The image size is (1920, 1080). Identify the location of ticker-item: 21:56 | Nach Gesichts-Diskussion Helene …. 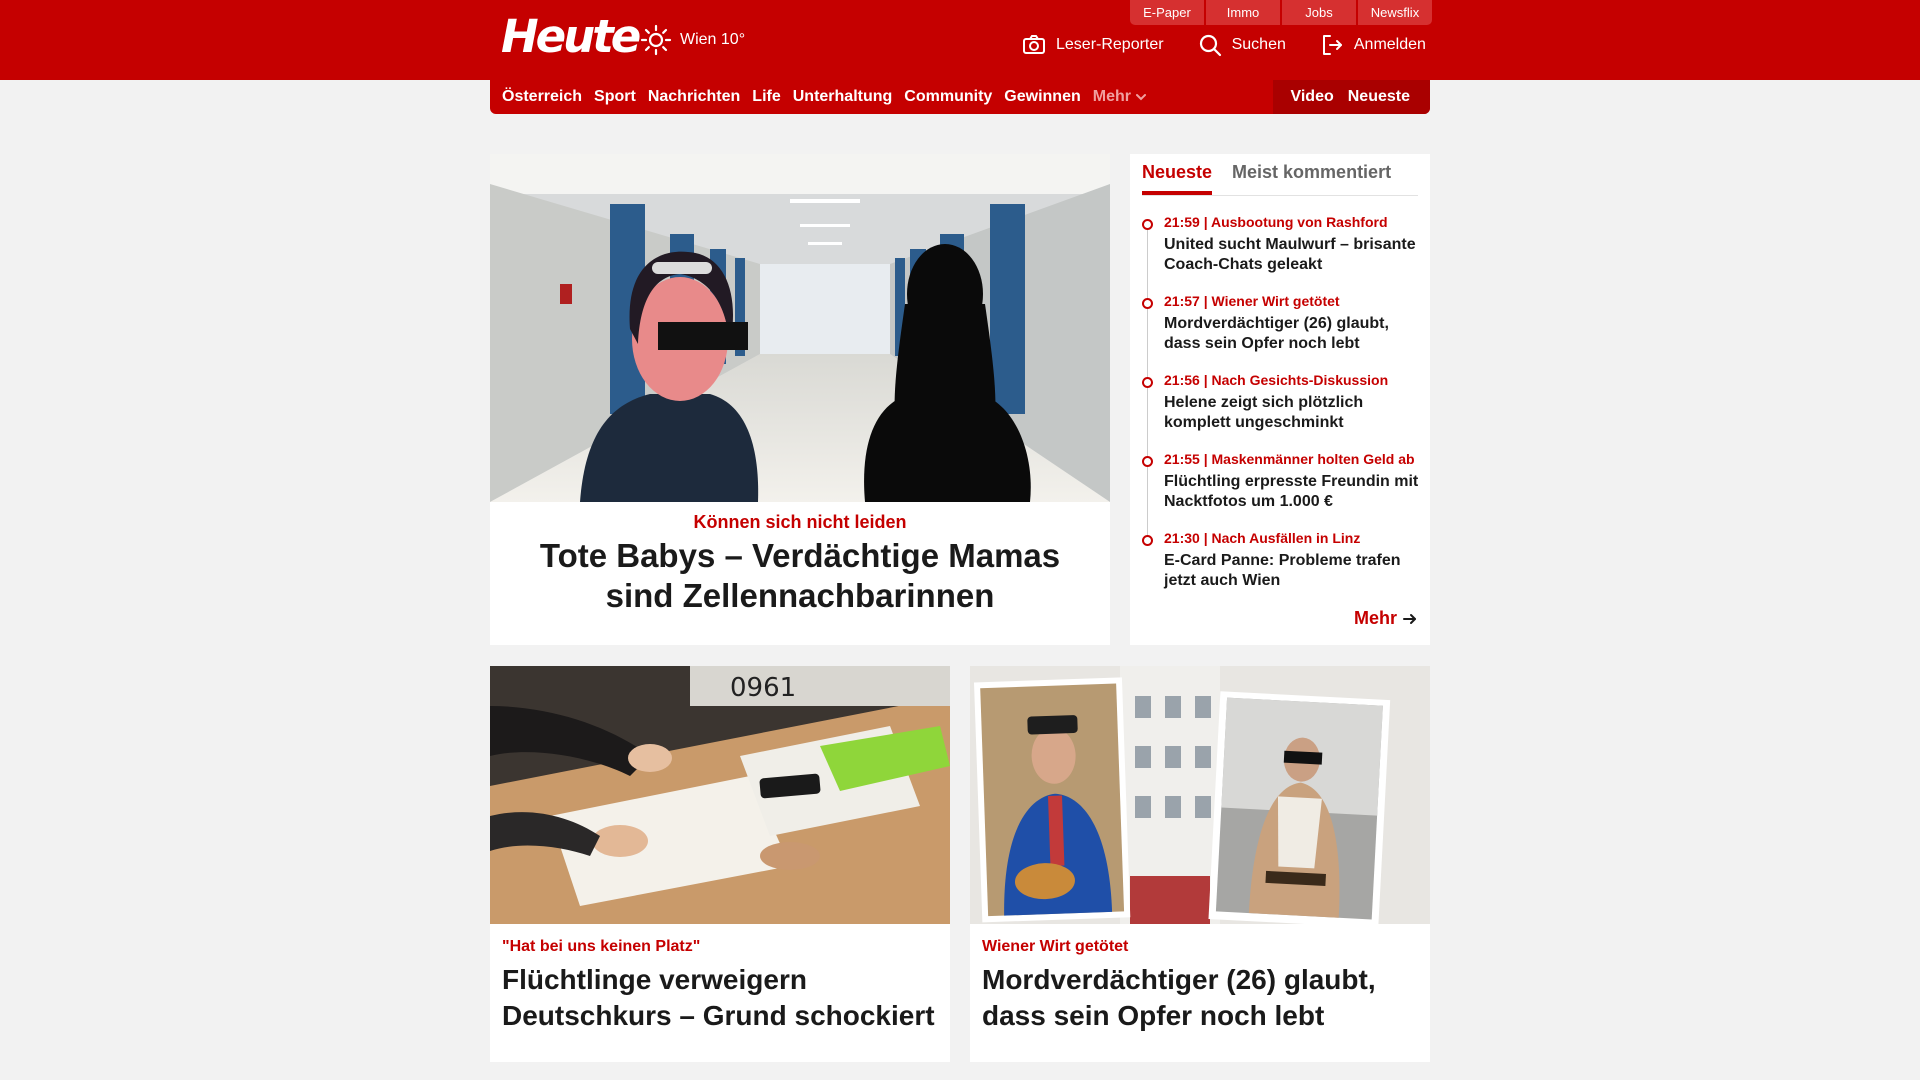
(1284, 411).